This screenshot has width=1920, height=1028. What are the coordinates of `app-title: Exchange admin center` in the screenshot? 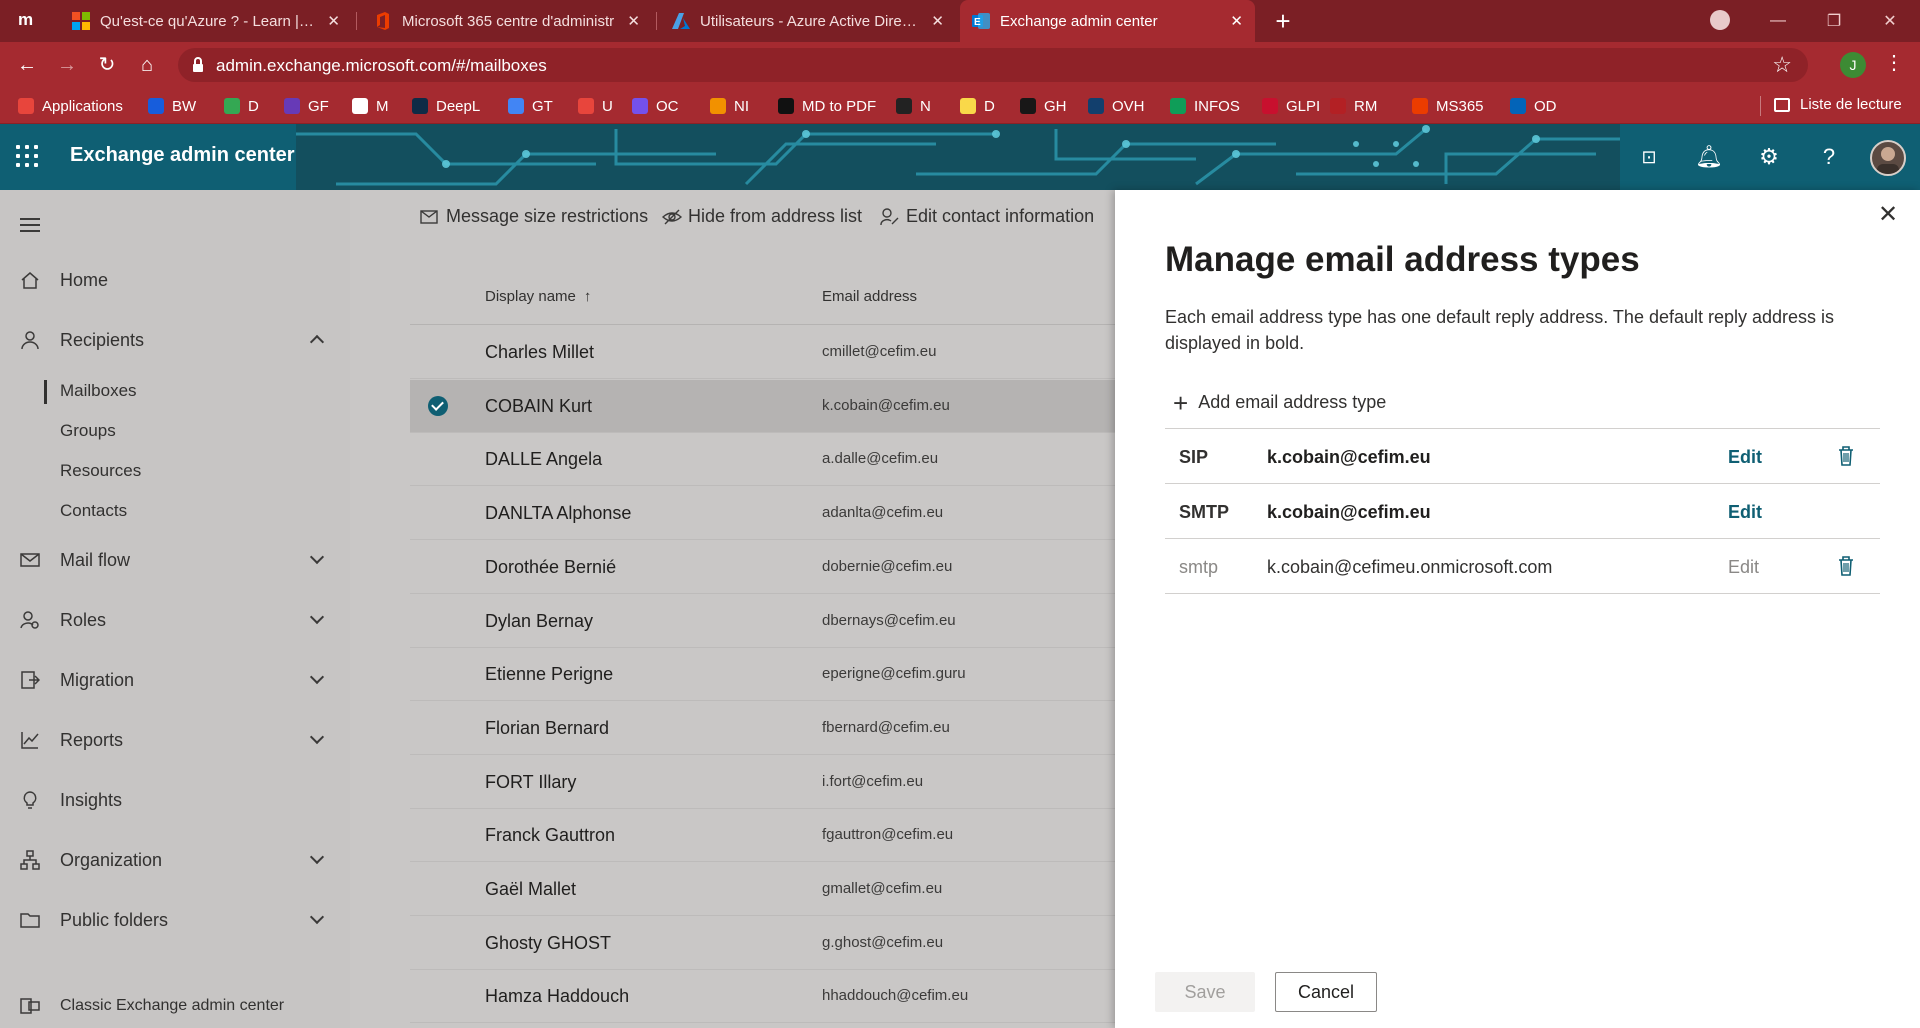 It's located at (182, 155).